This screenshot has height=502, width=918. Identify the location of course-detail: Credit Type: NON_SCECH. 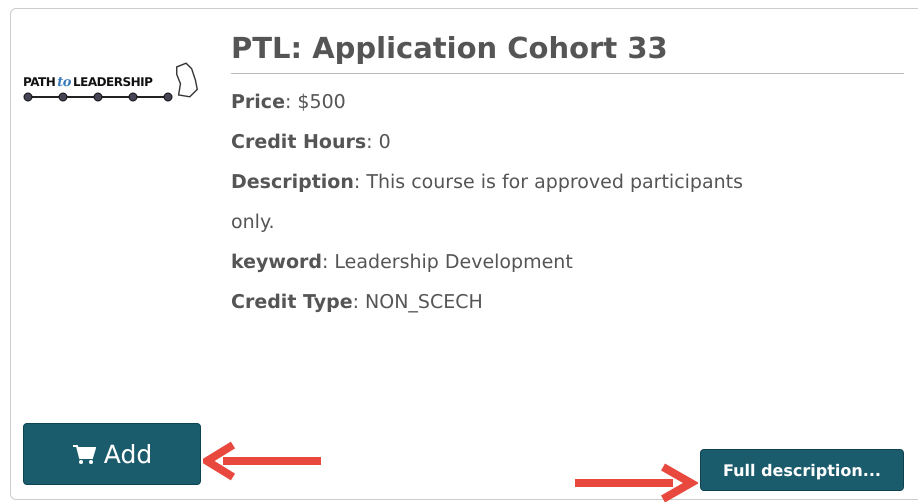
(357, 302).